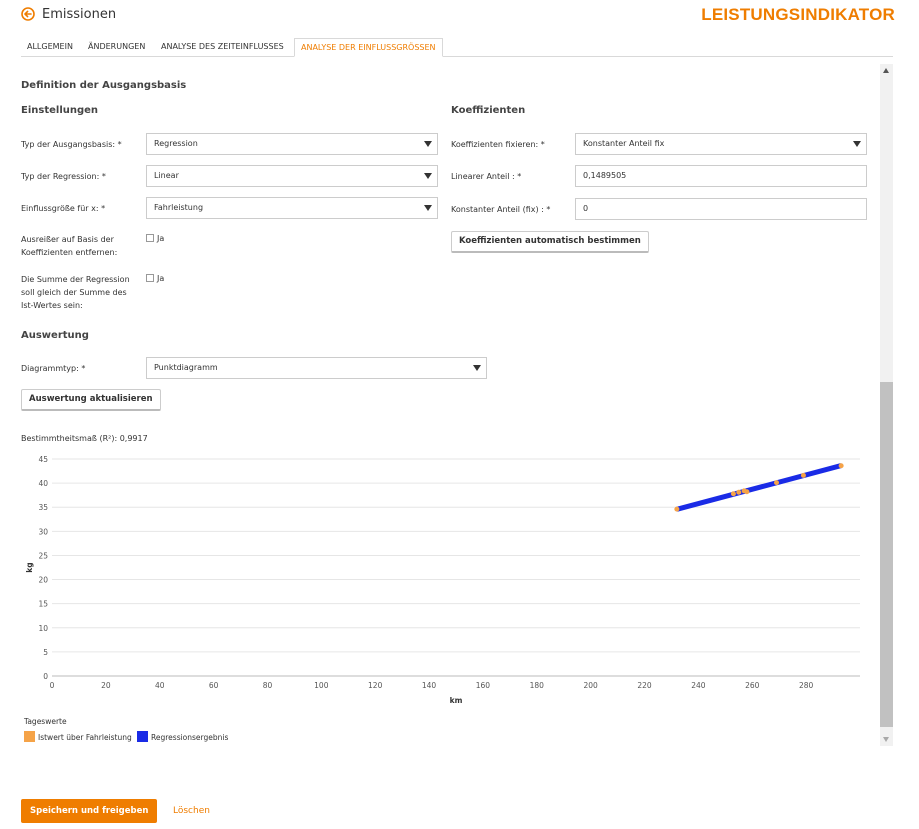  I want to click on brand-title: LEISTUNGSINDIKATOR, so click(798, 14).